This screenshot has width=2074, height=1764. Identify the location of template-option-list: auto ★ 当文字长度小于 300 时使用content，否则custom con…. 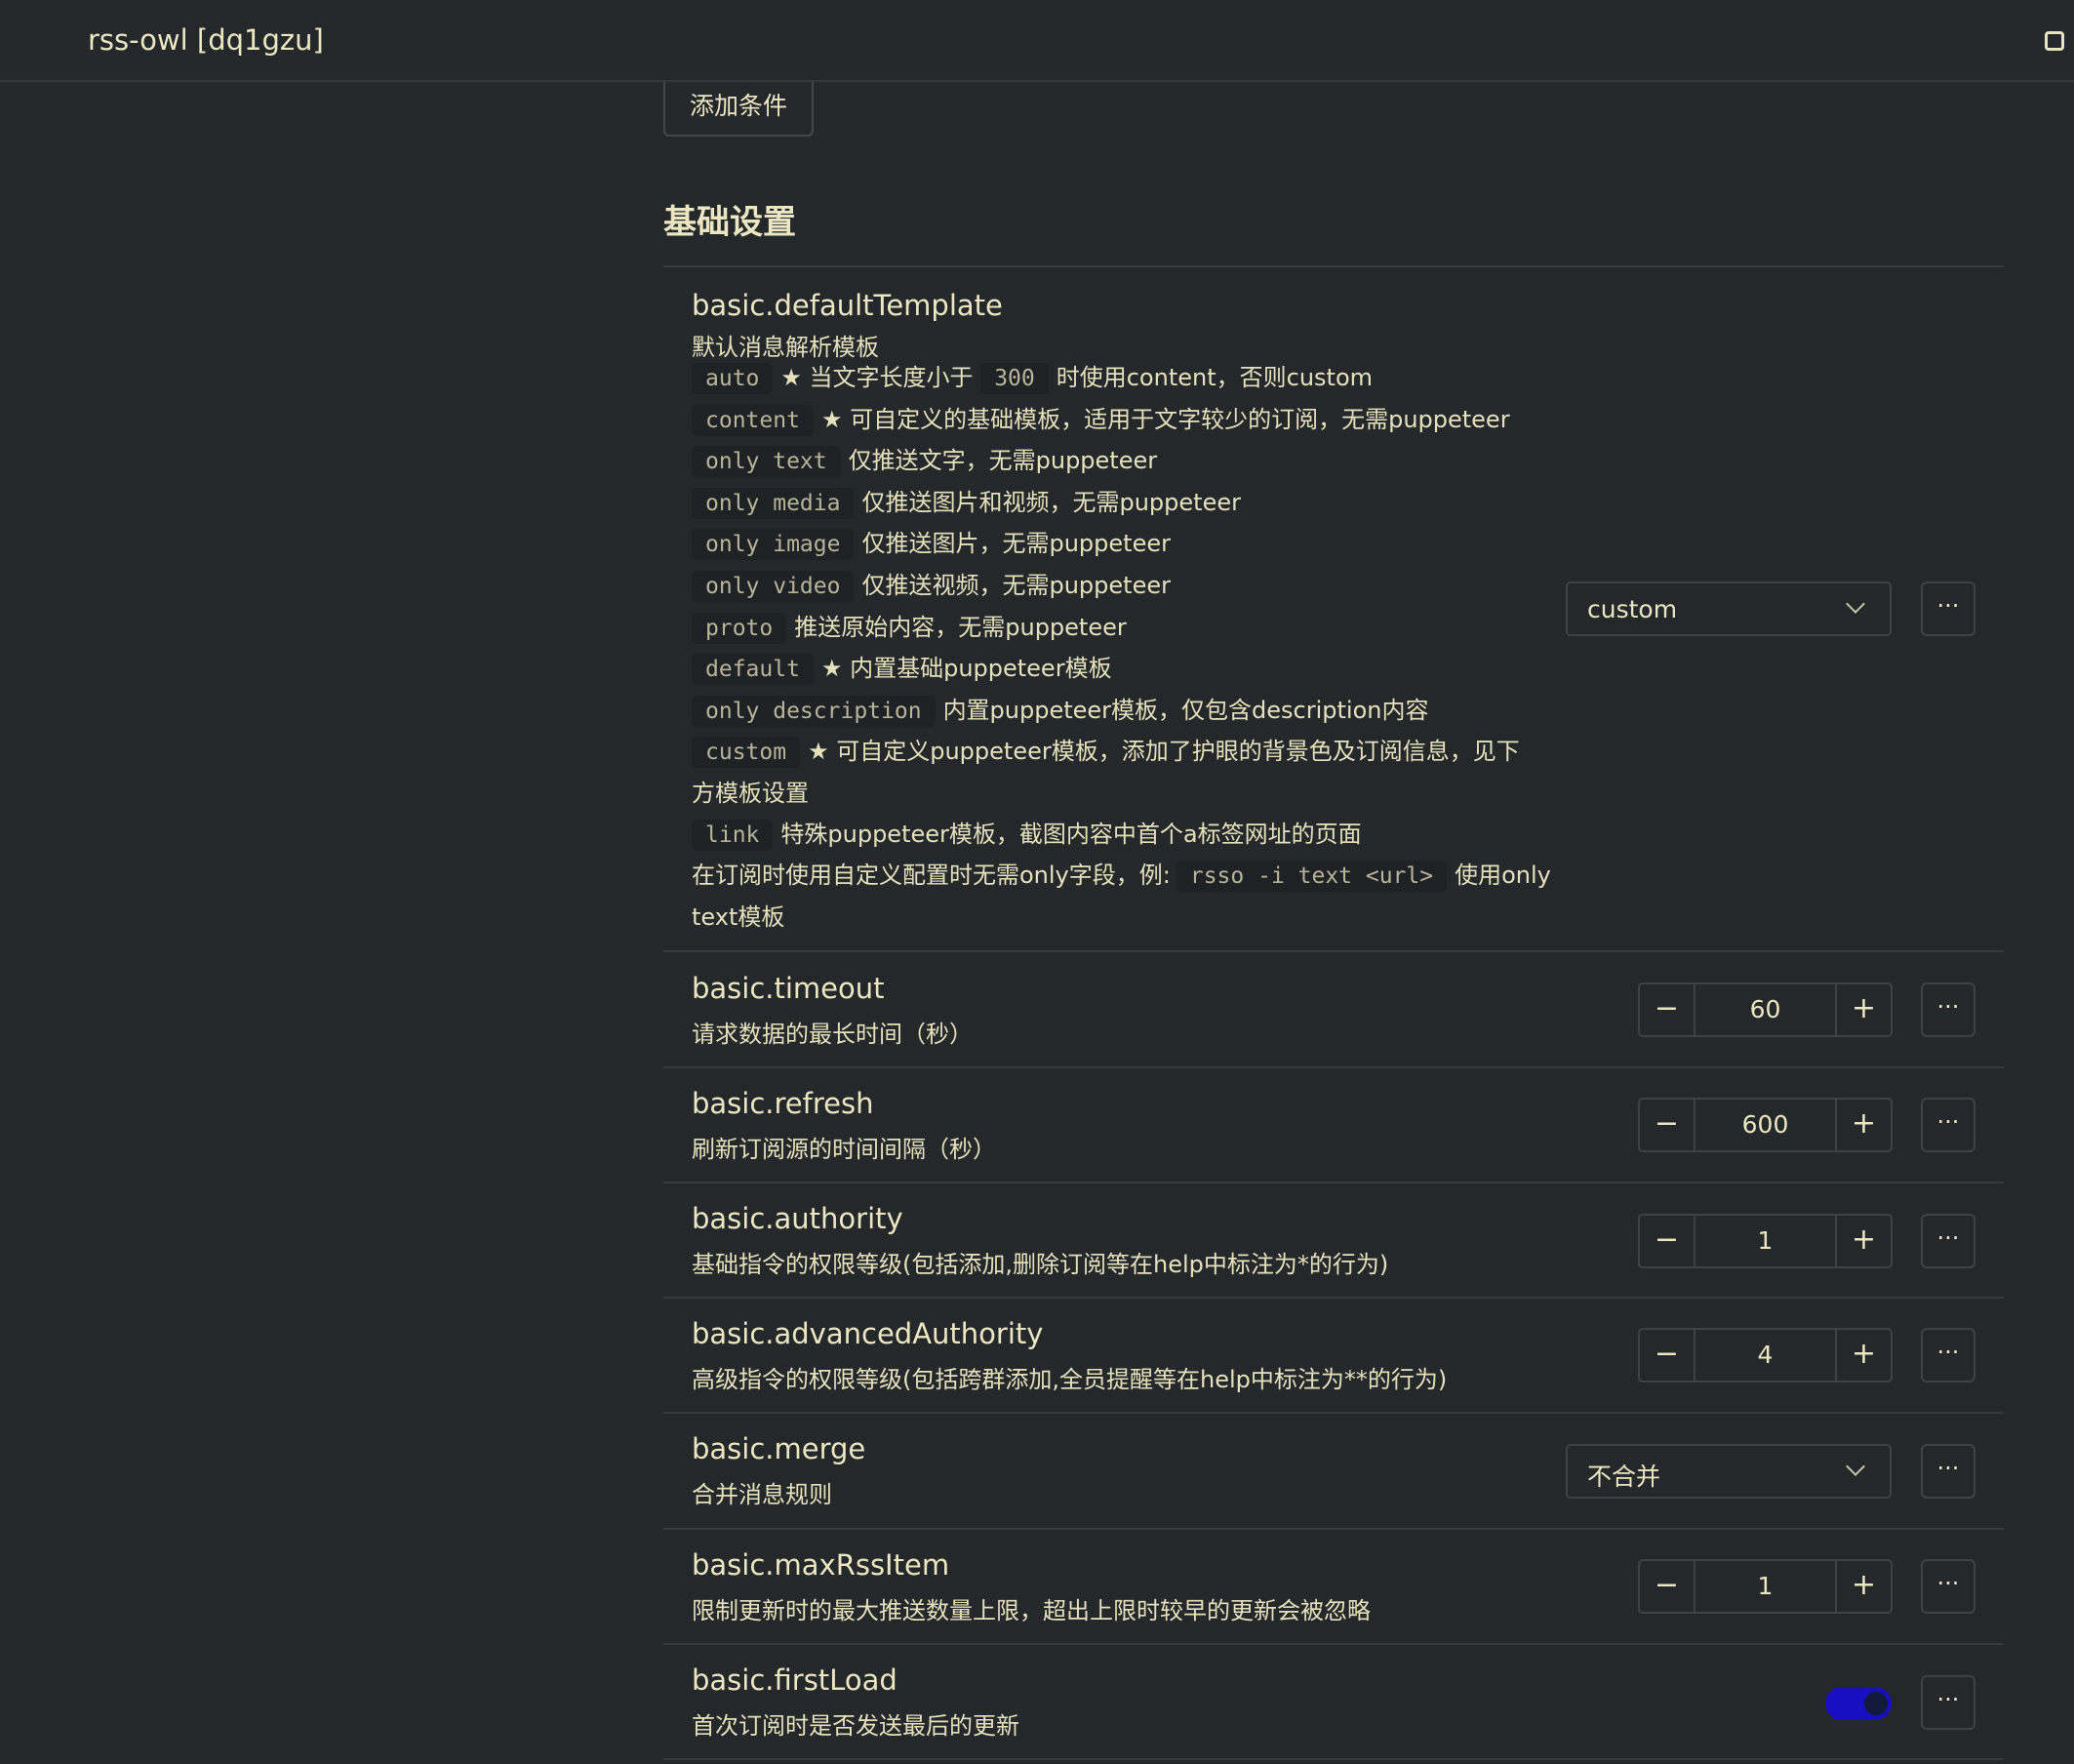
(1121, 649).